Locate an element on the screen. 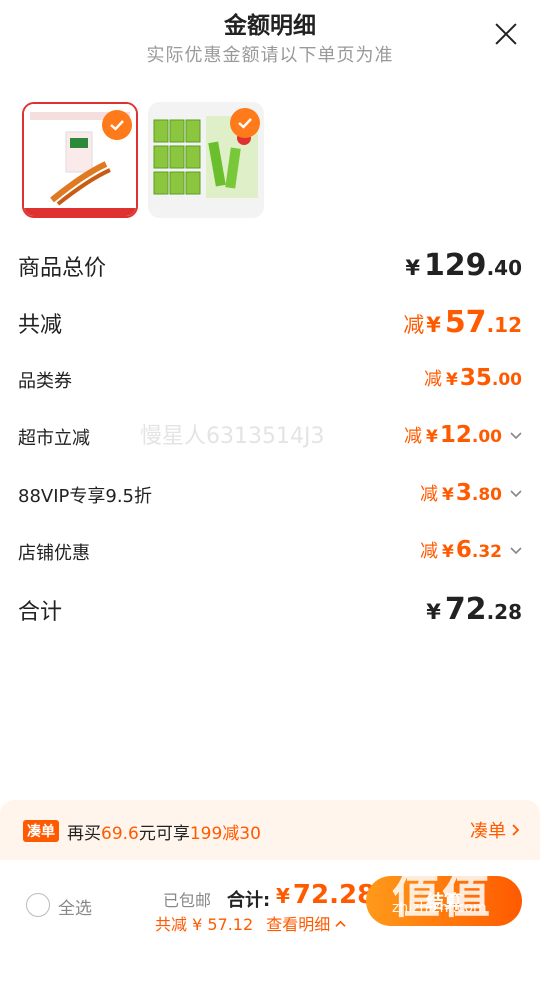 The height and width of the screenshot is (996, 540). row-label: 品类券 is located at coordinates (45, 381).